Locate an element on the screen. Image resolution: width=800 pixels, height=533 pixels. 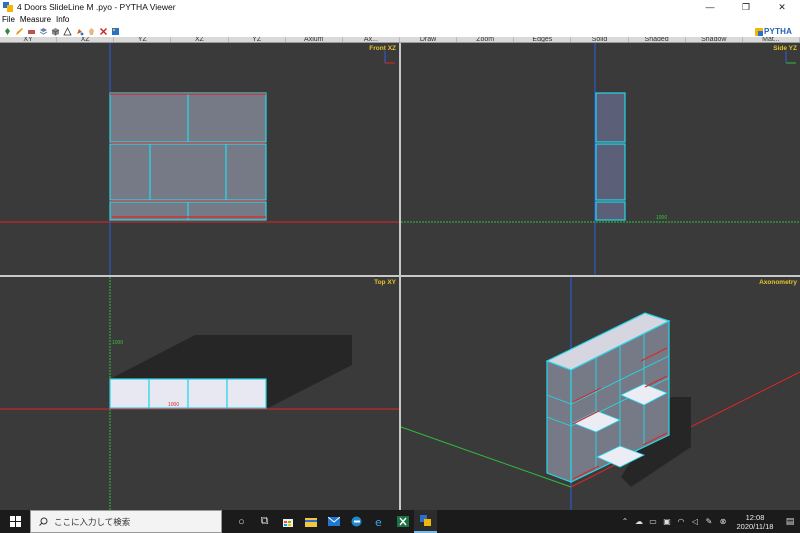
cortana-icon: ○ is located at coordinates (241, 521).